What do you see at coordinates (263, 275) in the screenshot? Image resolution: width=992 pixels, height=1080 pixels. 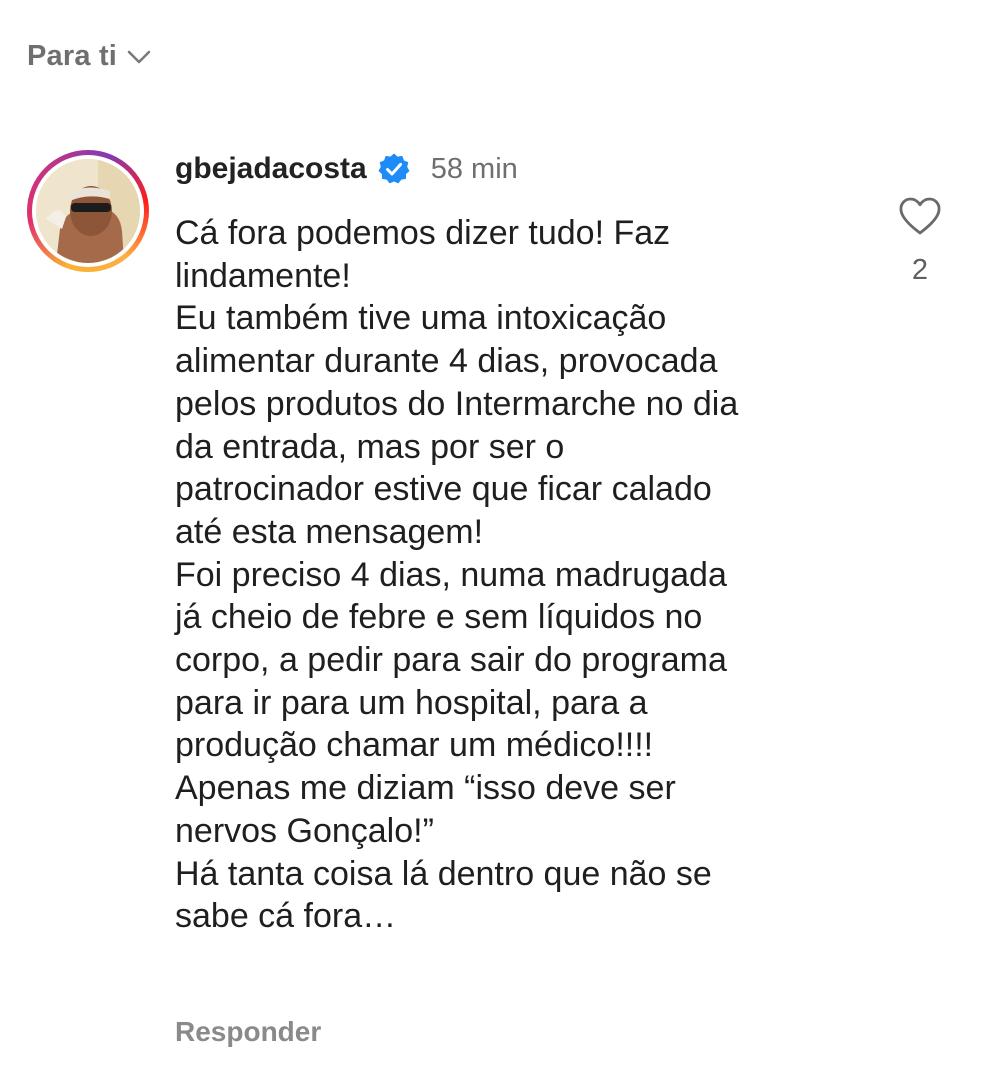 I see `comment-line: lindamente!` at bounding box center [263, 275].